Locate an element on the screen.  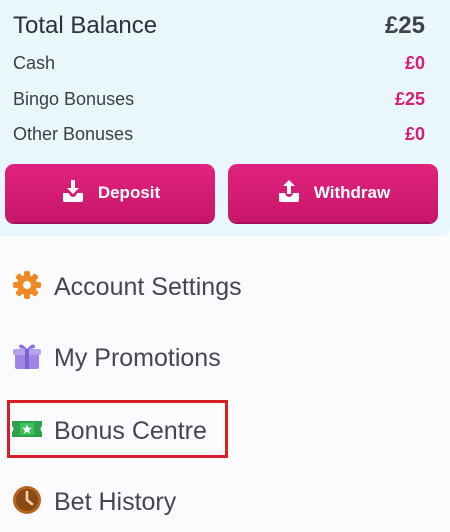
withdraw-icon is located at coordinates (289, 193).